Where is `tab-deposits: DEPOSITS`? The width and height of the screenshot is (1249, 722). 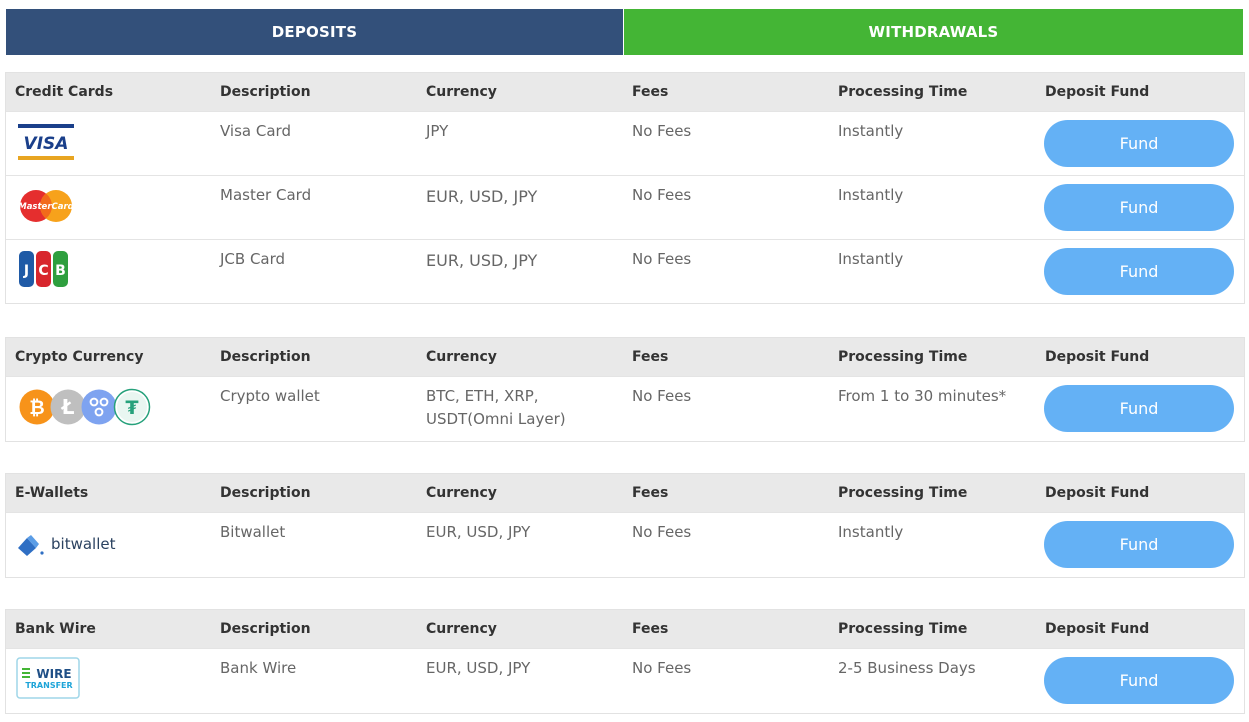
tab-deposits: DEPOSITS is located at coordinates (314, 32).